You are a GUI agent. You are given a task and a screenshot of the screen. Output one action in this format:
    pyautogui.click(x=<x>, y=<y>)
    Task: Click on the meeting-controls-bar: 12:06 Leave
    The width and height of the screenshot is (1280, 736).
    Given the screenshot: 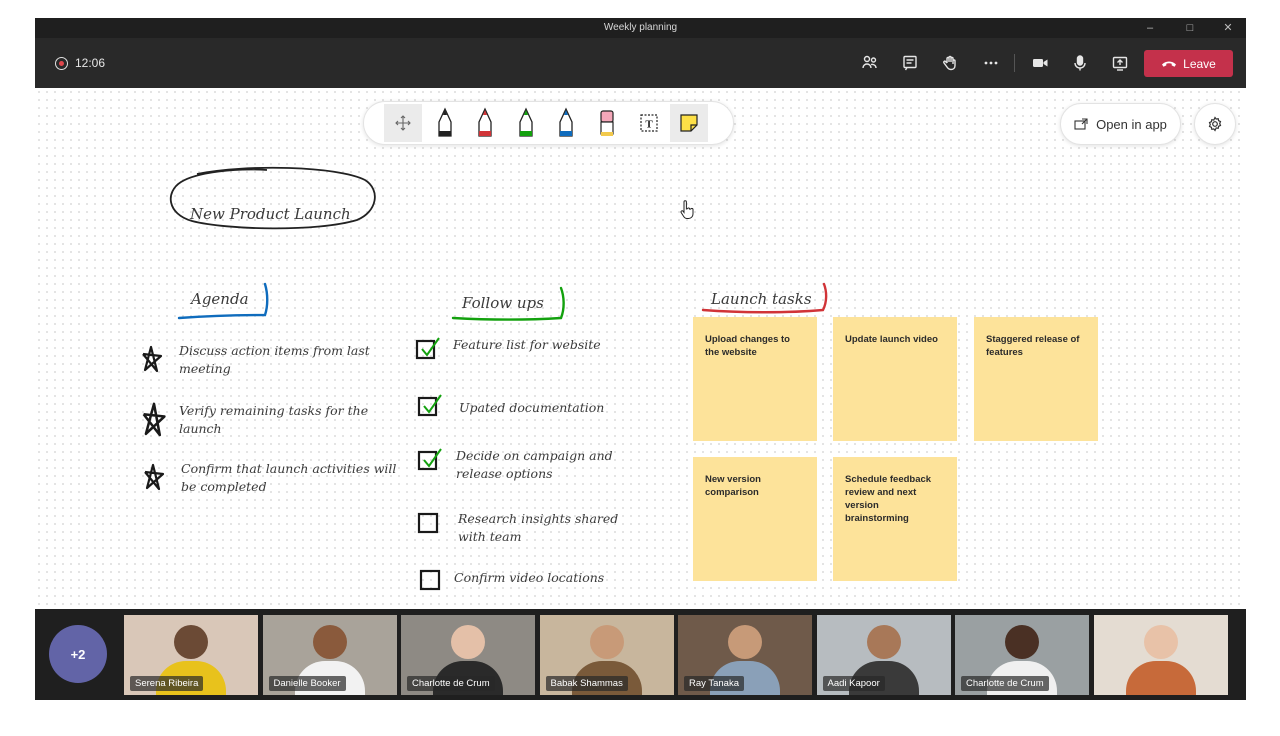 What is the action you would take?
    pyautogui.click(x=640, y=63)
    